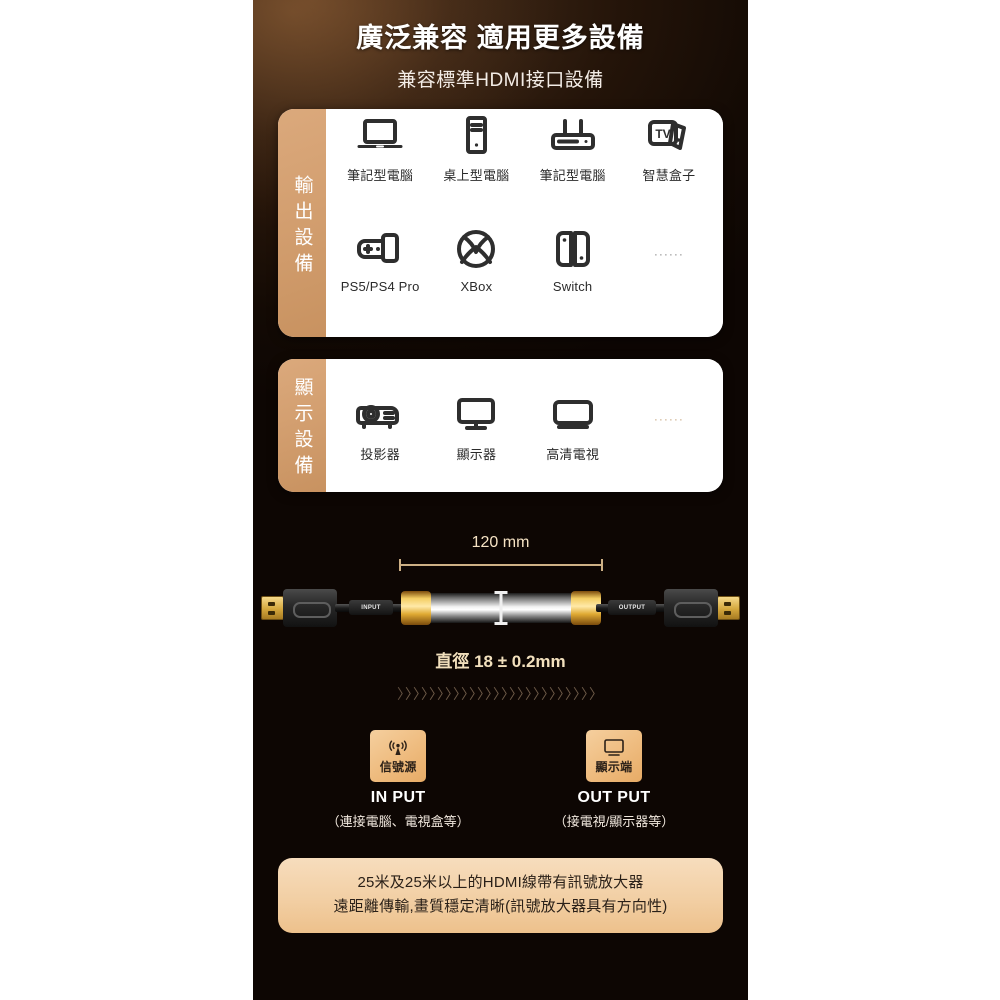 The width and height of the screenshot is (1000, 1000). Describe the element at coordinates (573, 414) in the screenshot. I see `hdtv-icon` at that location.